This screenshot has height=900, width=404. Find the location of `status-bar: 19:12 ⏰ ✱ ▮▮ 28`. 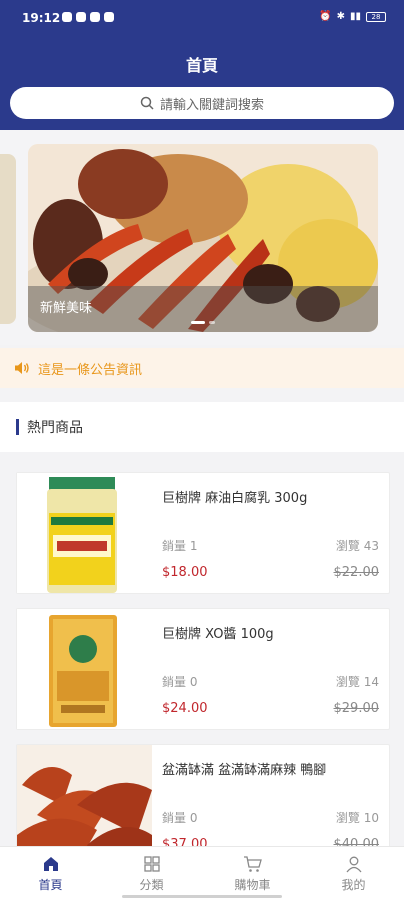

status-bar: 19:12 ⏰ ✱ ▮▮ 28 is located at coordinates (202, 19).